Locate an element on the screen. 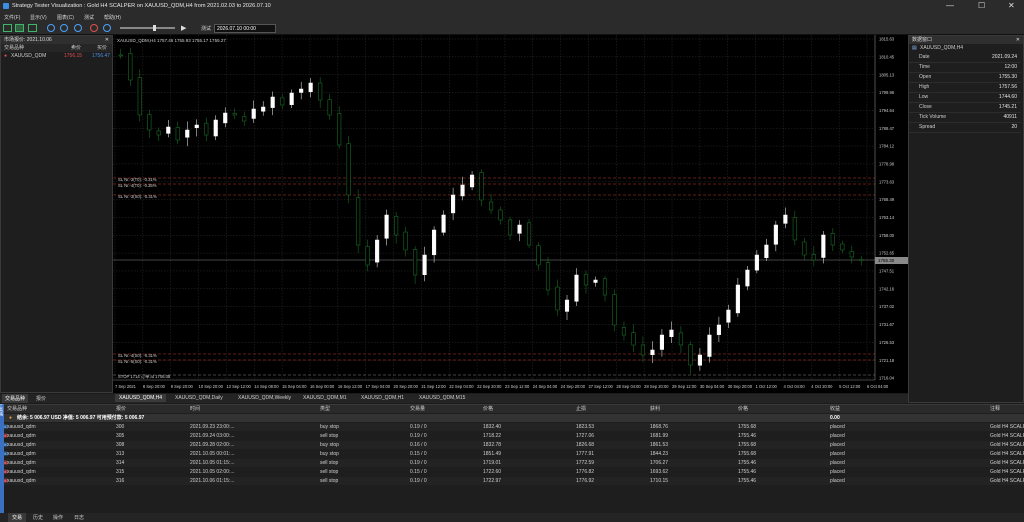 Image resolution: width=1024 pixels, height=522 pixels. zoom-in-icon is located at coordinates (51, 28).